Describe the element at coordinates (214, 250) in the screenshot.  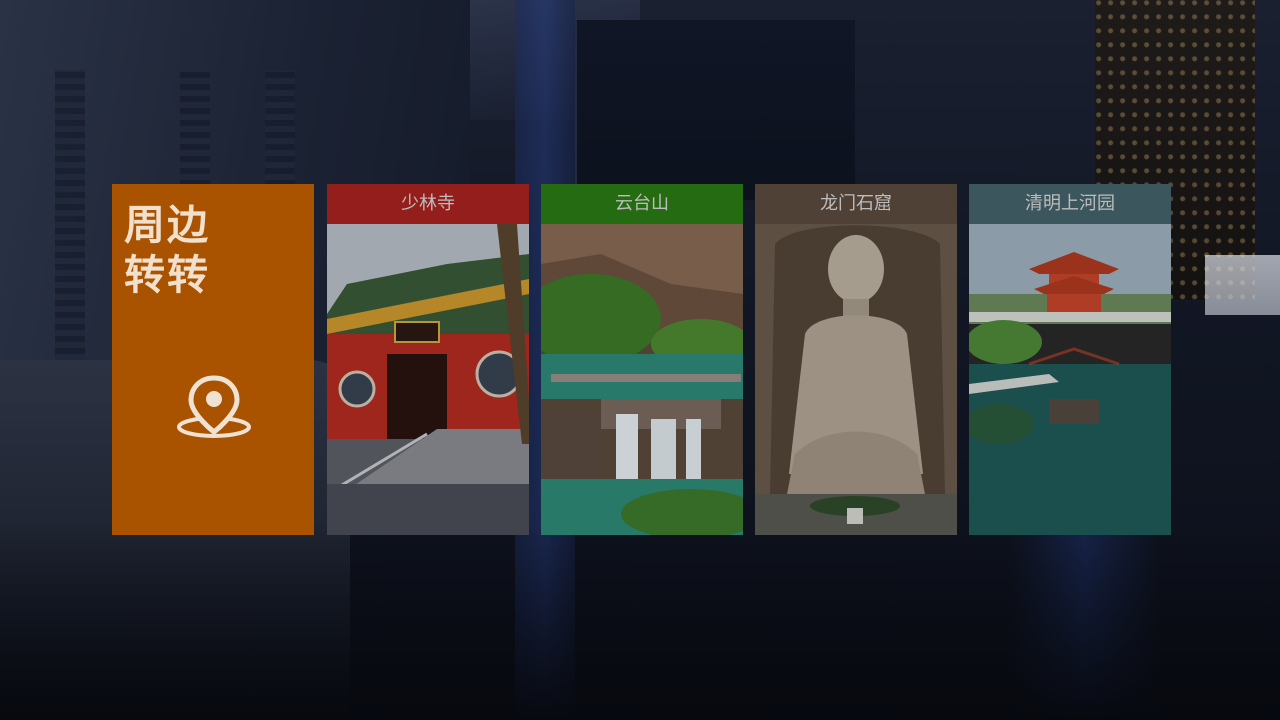
I see `nearby-tour-title: 周边 转转` at that location.